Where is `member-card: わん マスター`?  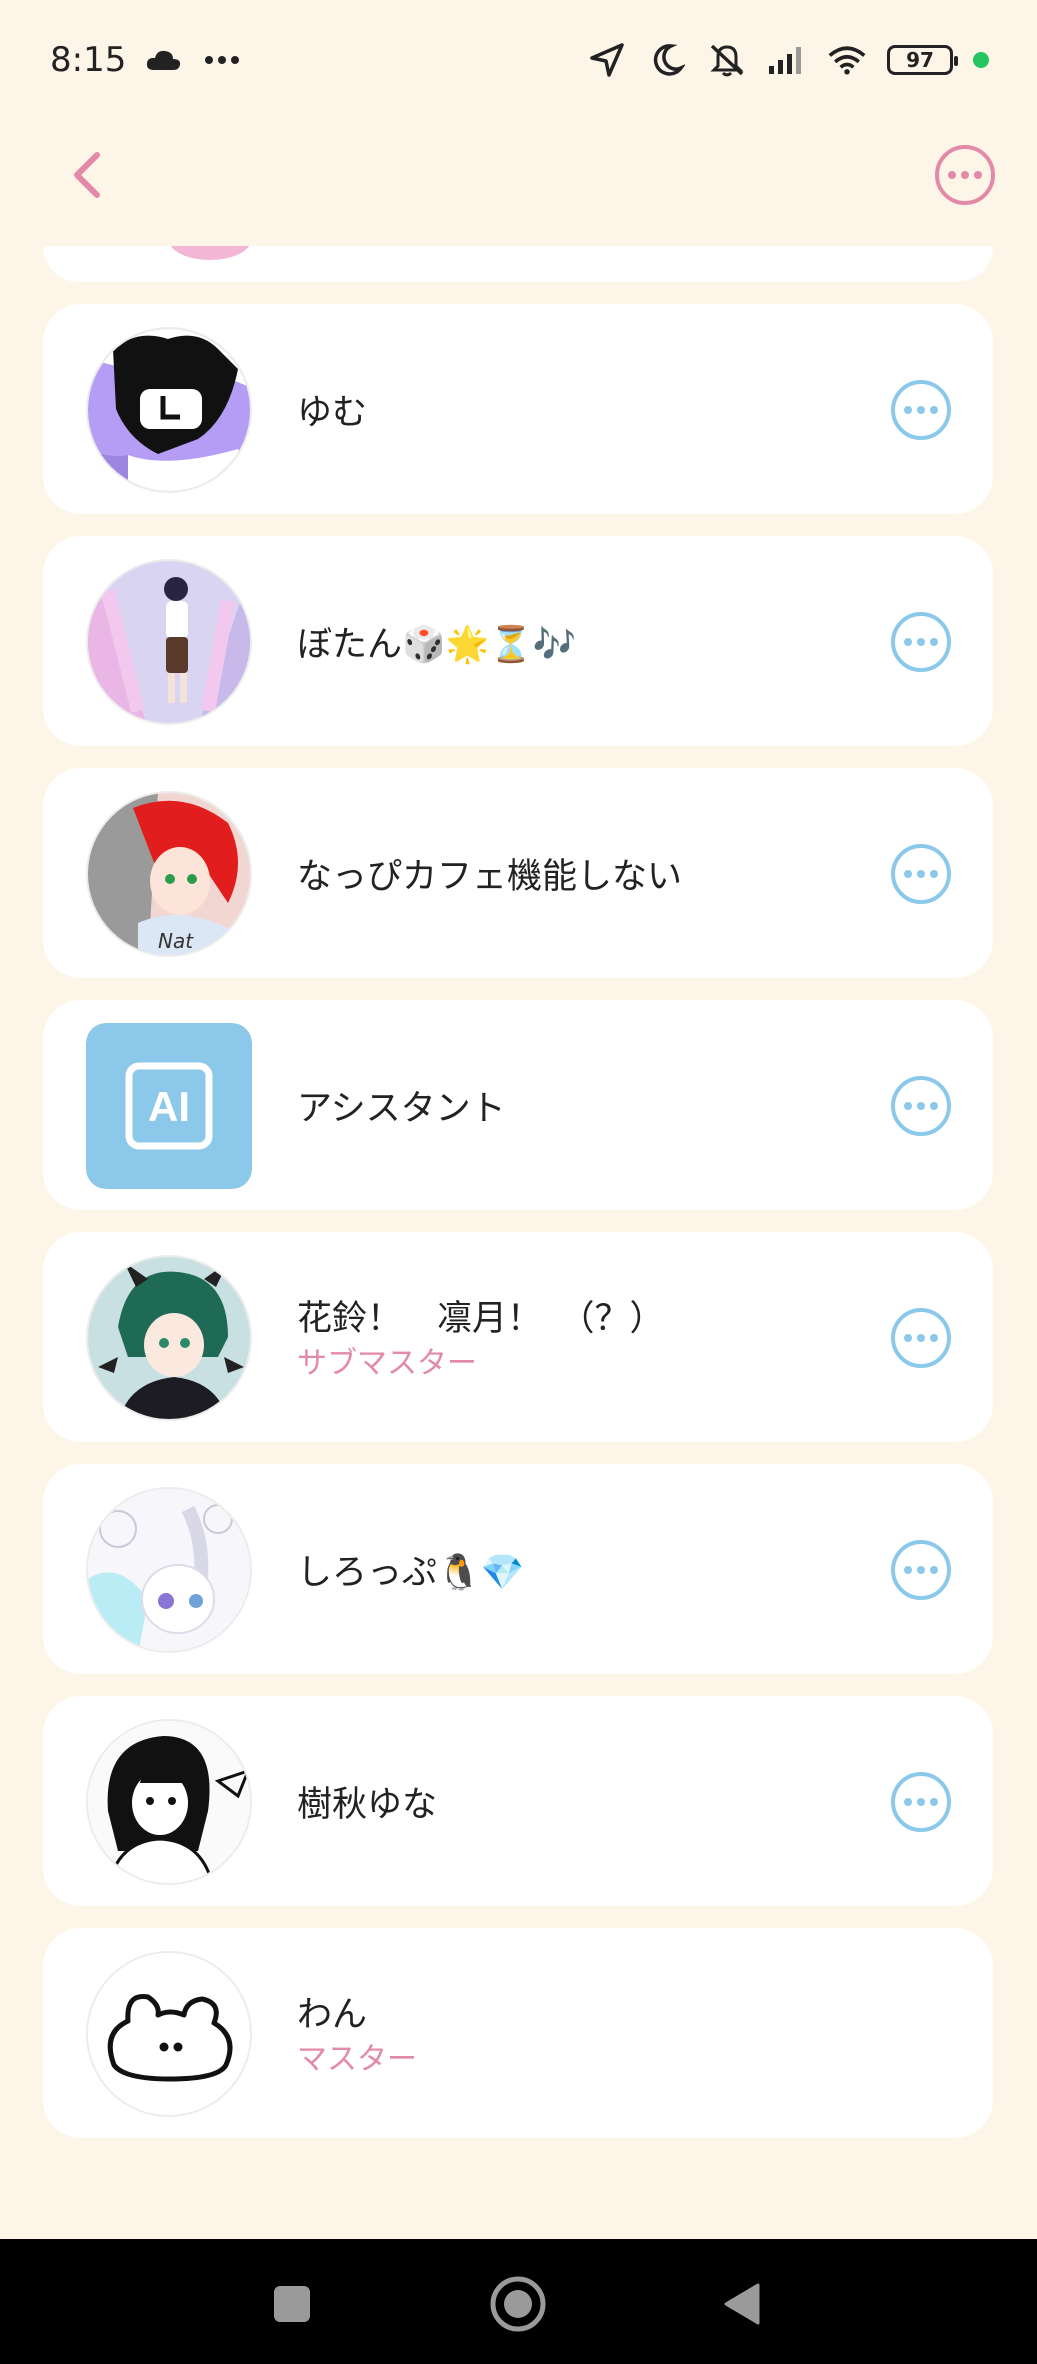
member-card: わん マスター is located at coordinates (518, 2033).